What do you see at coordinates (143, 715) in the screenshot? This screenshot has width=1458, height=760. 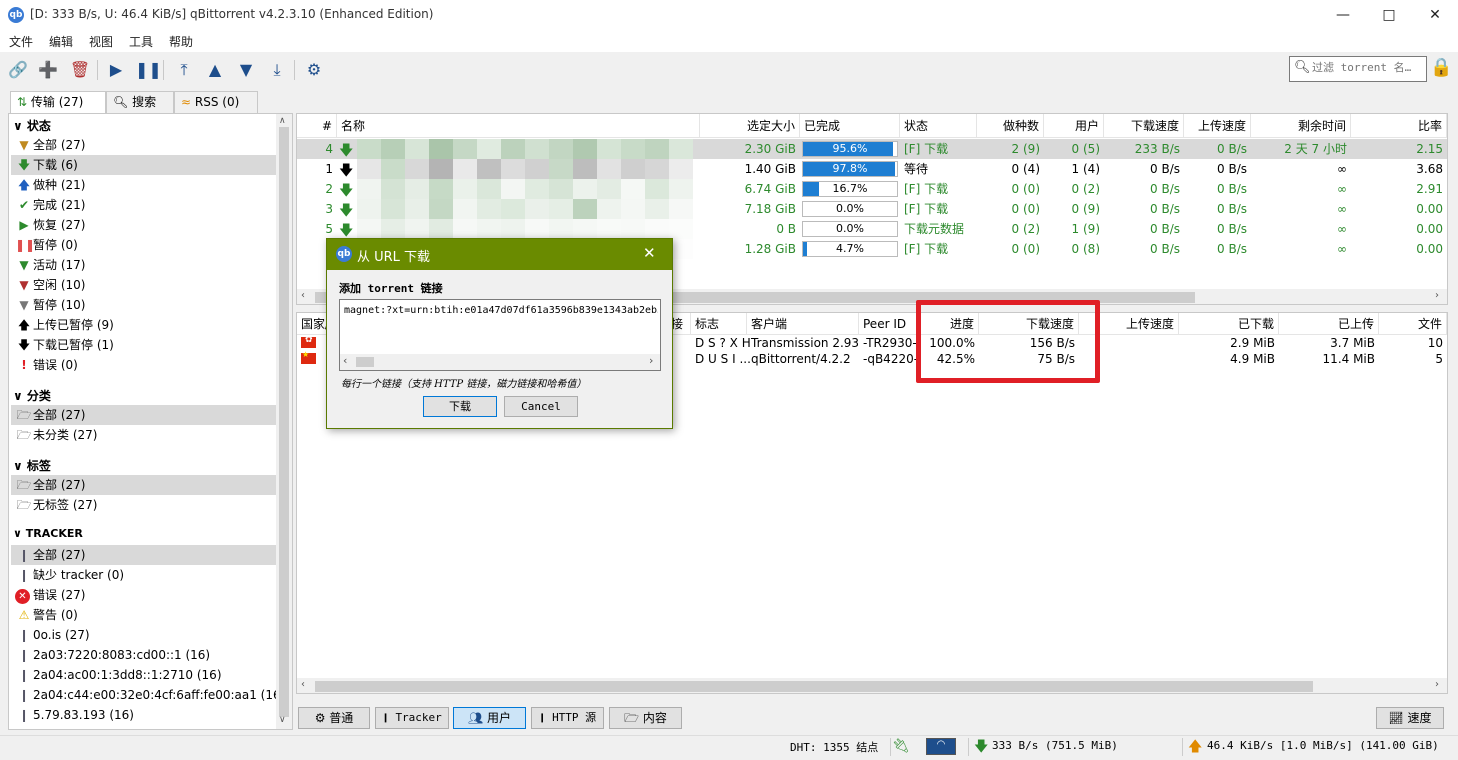 I see `tracker-item: ❙ 5.79.83.193 (16)` at bounding box center [143, 715].